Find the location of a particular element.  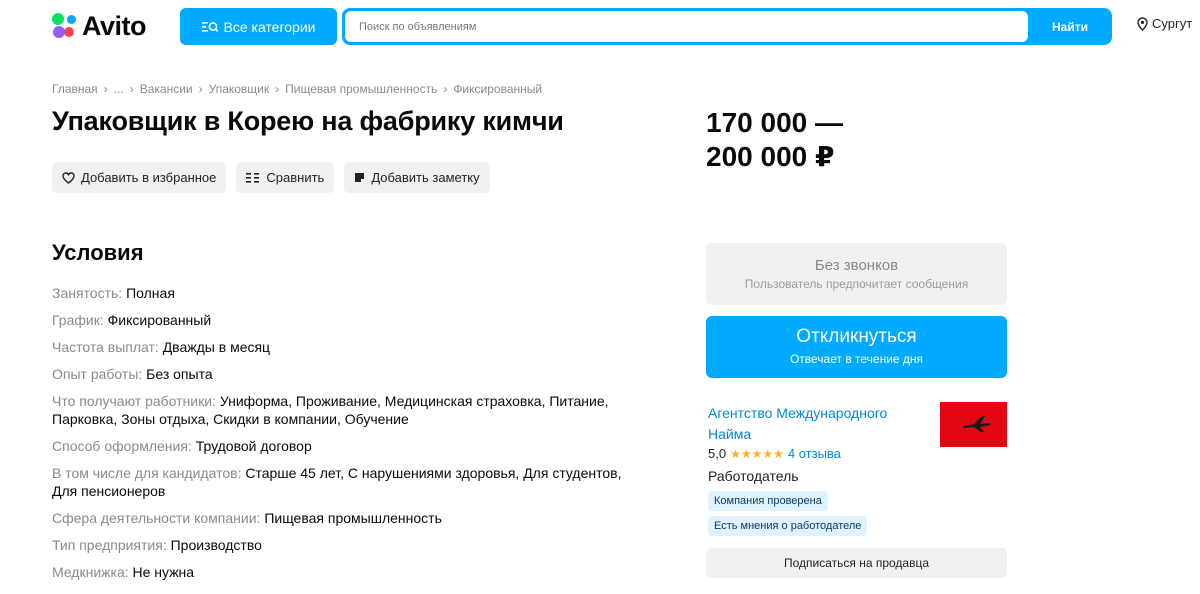

condition-row: Опыт работы: Без опыта is located at coordinates (342, 374).